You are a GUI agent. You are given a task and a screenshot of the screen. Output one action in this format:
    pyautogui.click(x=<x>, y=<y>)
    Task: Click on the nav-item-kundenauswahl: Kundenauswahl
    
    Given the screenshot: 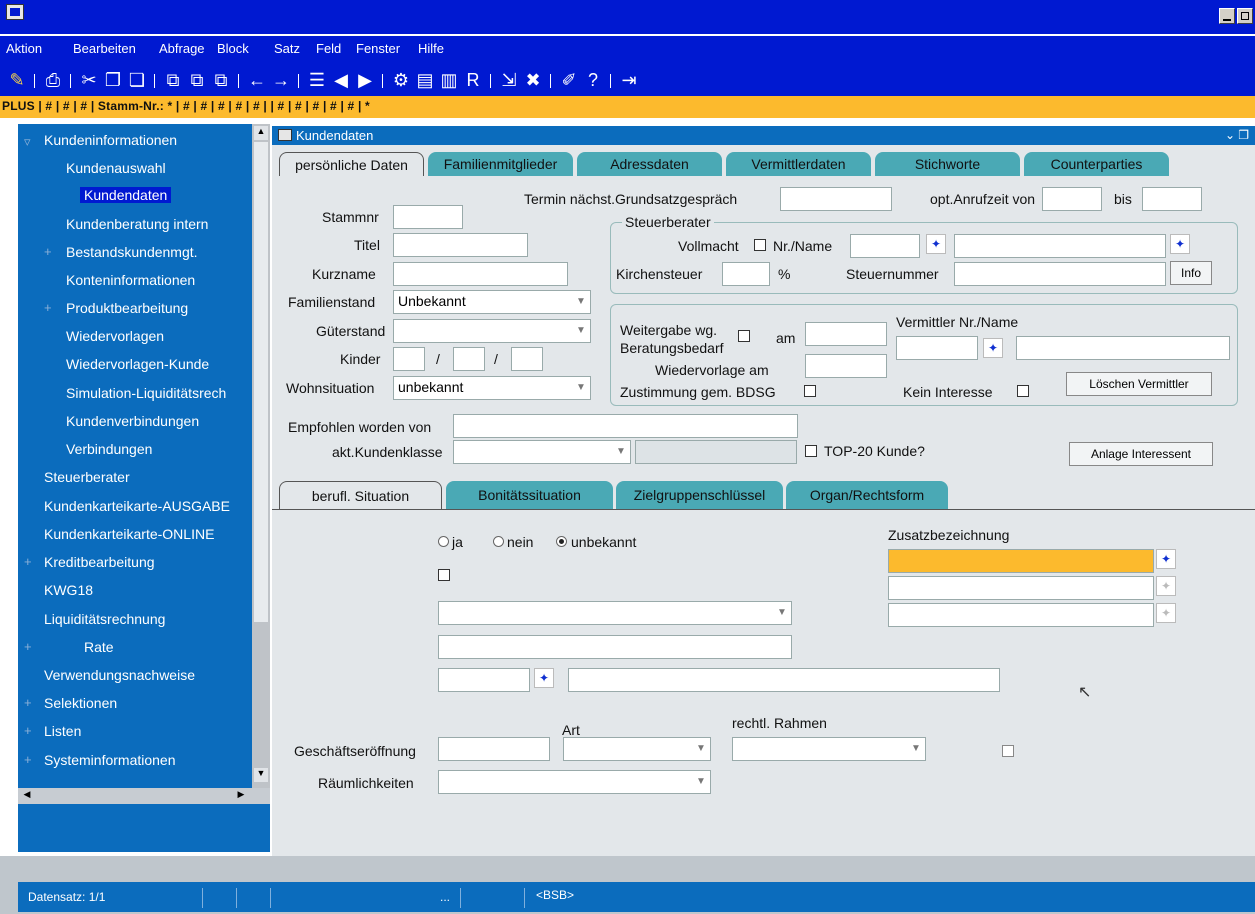 What is the action you would take?
    pyautogui.click(x=116, y=168)
    